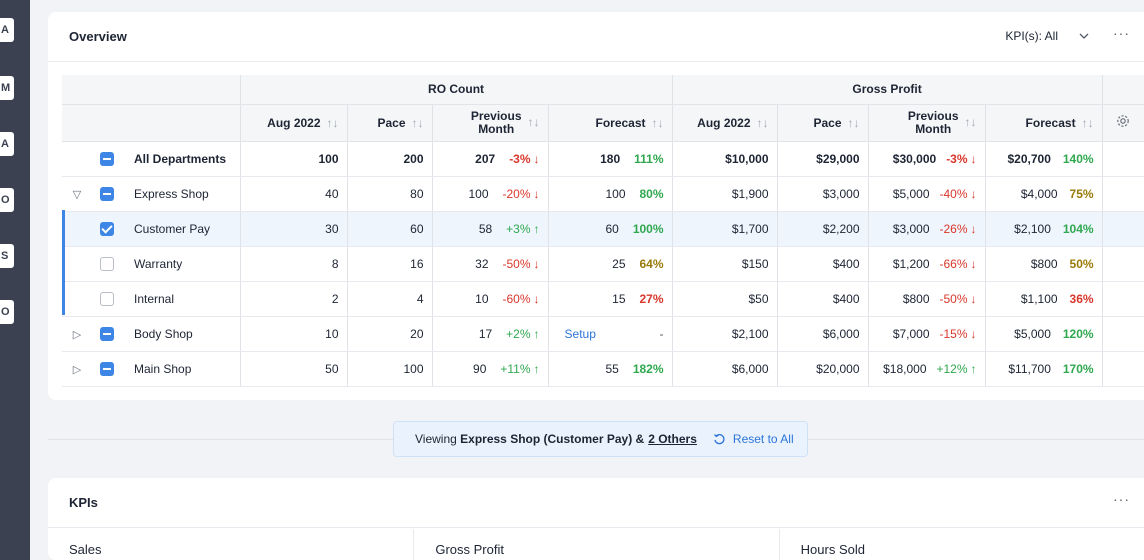 This screenshot has height=560, width=1144. I want to click on ro-pace: 100, so click(389, 369).